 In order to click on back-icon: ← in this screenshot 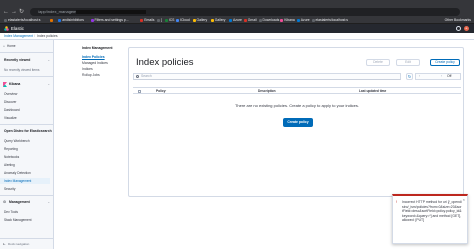, I will do `click(6, 12)`.